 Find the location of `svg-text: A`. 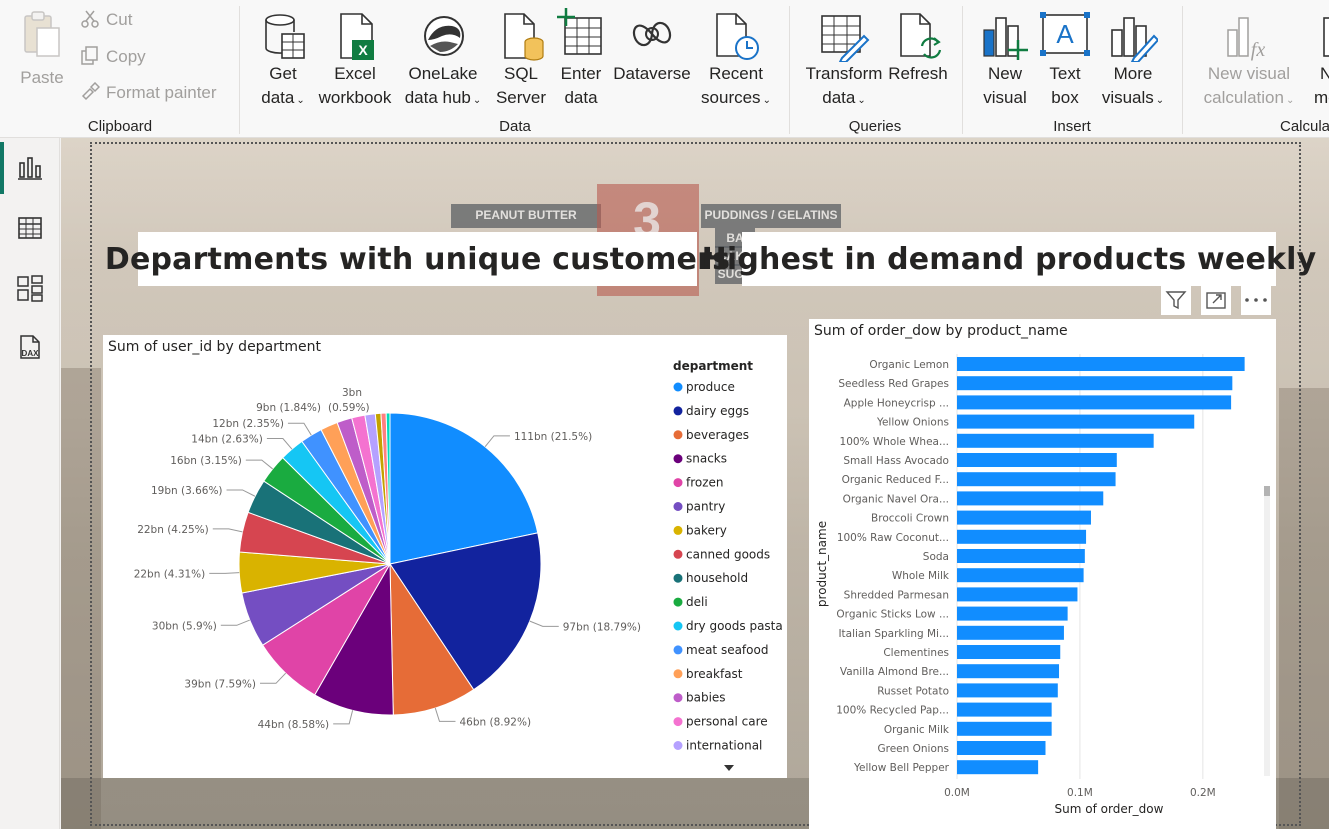

svg-text: A is located at coordinates (1065, 34).